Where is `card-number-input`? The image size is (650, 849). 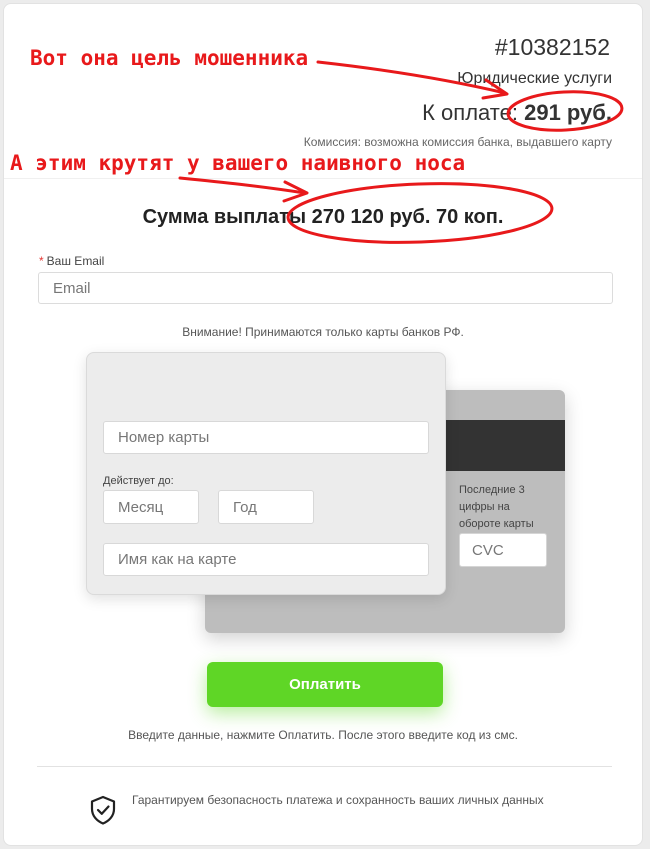
card-number-input is located at coordinates (266, 437).